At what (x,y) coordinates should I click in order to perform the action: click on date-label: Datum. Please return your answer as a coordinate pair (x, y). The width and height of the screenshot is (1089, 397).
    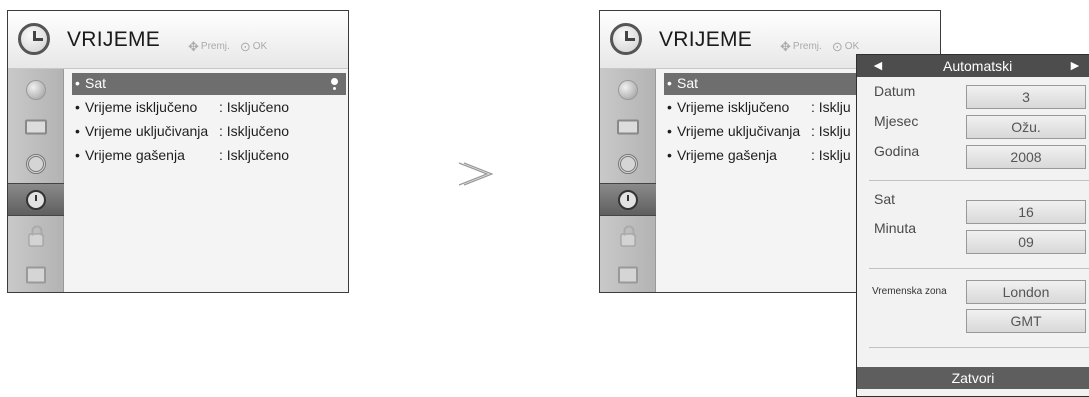
    Looking at the image, I should click on (895, 91).